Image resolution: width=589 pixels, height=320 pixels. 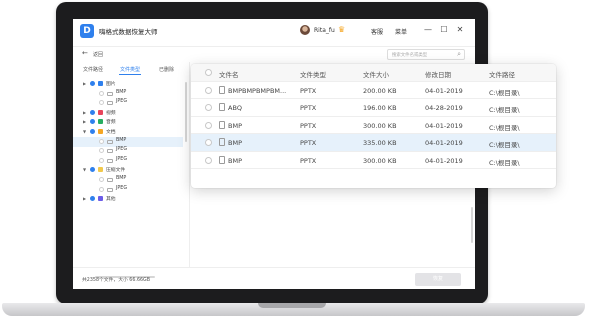 What do you see at coordinates (229, 74) in the screenshot?
I see `column-header-name: 文件名` at bounding box center [229, 74].